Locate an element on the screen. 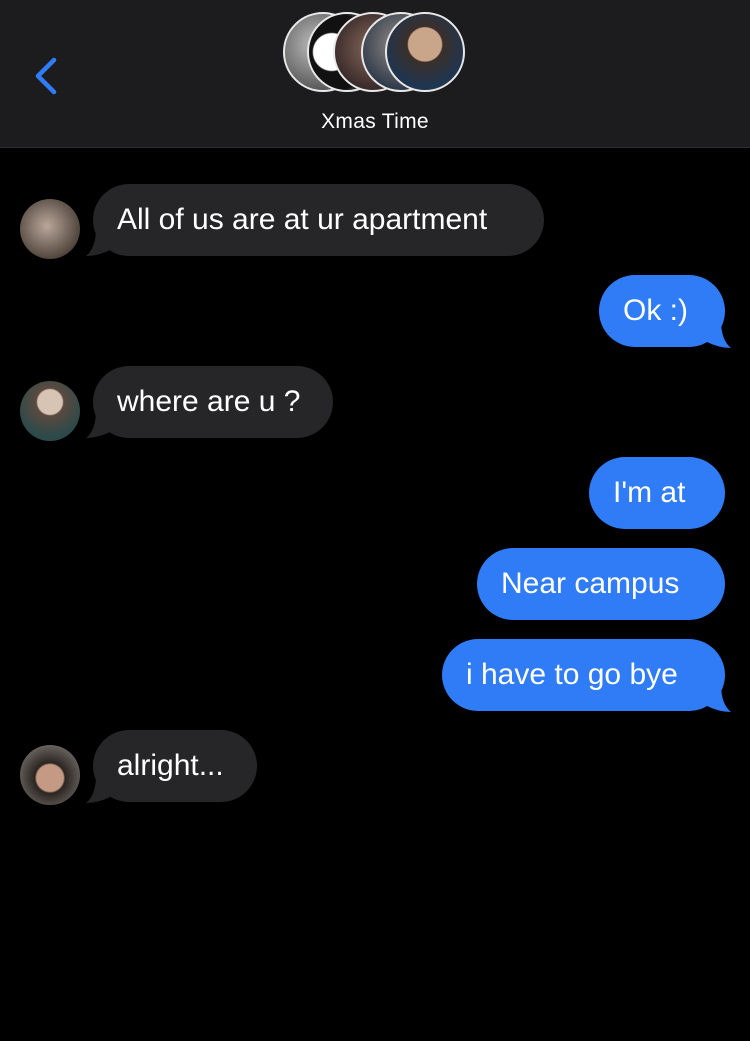 Image resolution: width=750 pixels, height=1041 pixels. outgoing-message-bubble: I'm at is located at coordinates (657, 493).